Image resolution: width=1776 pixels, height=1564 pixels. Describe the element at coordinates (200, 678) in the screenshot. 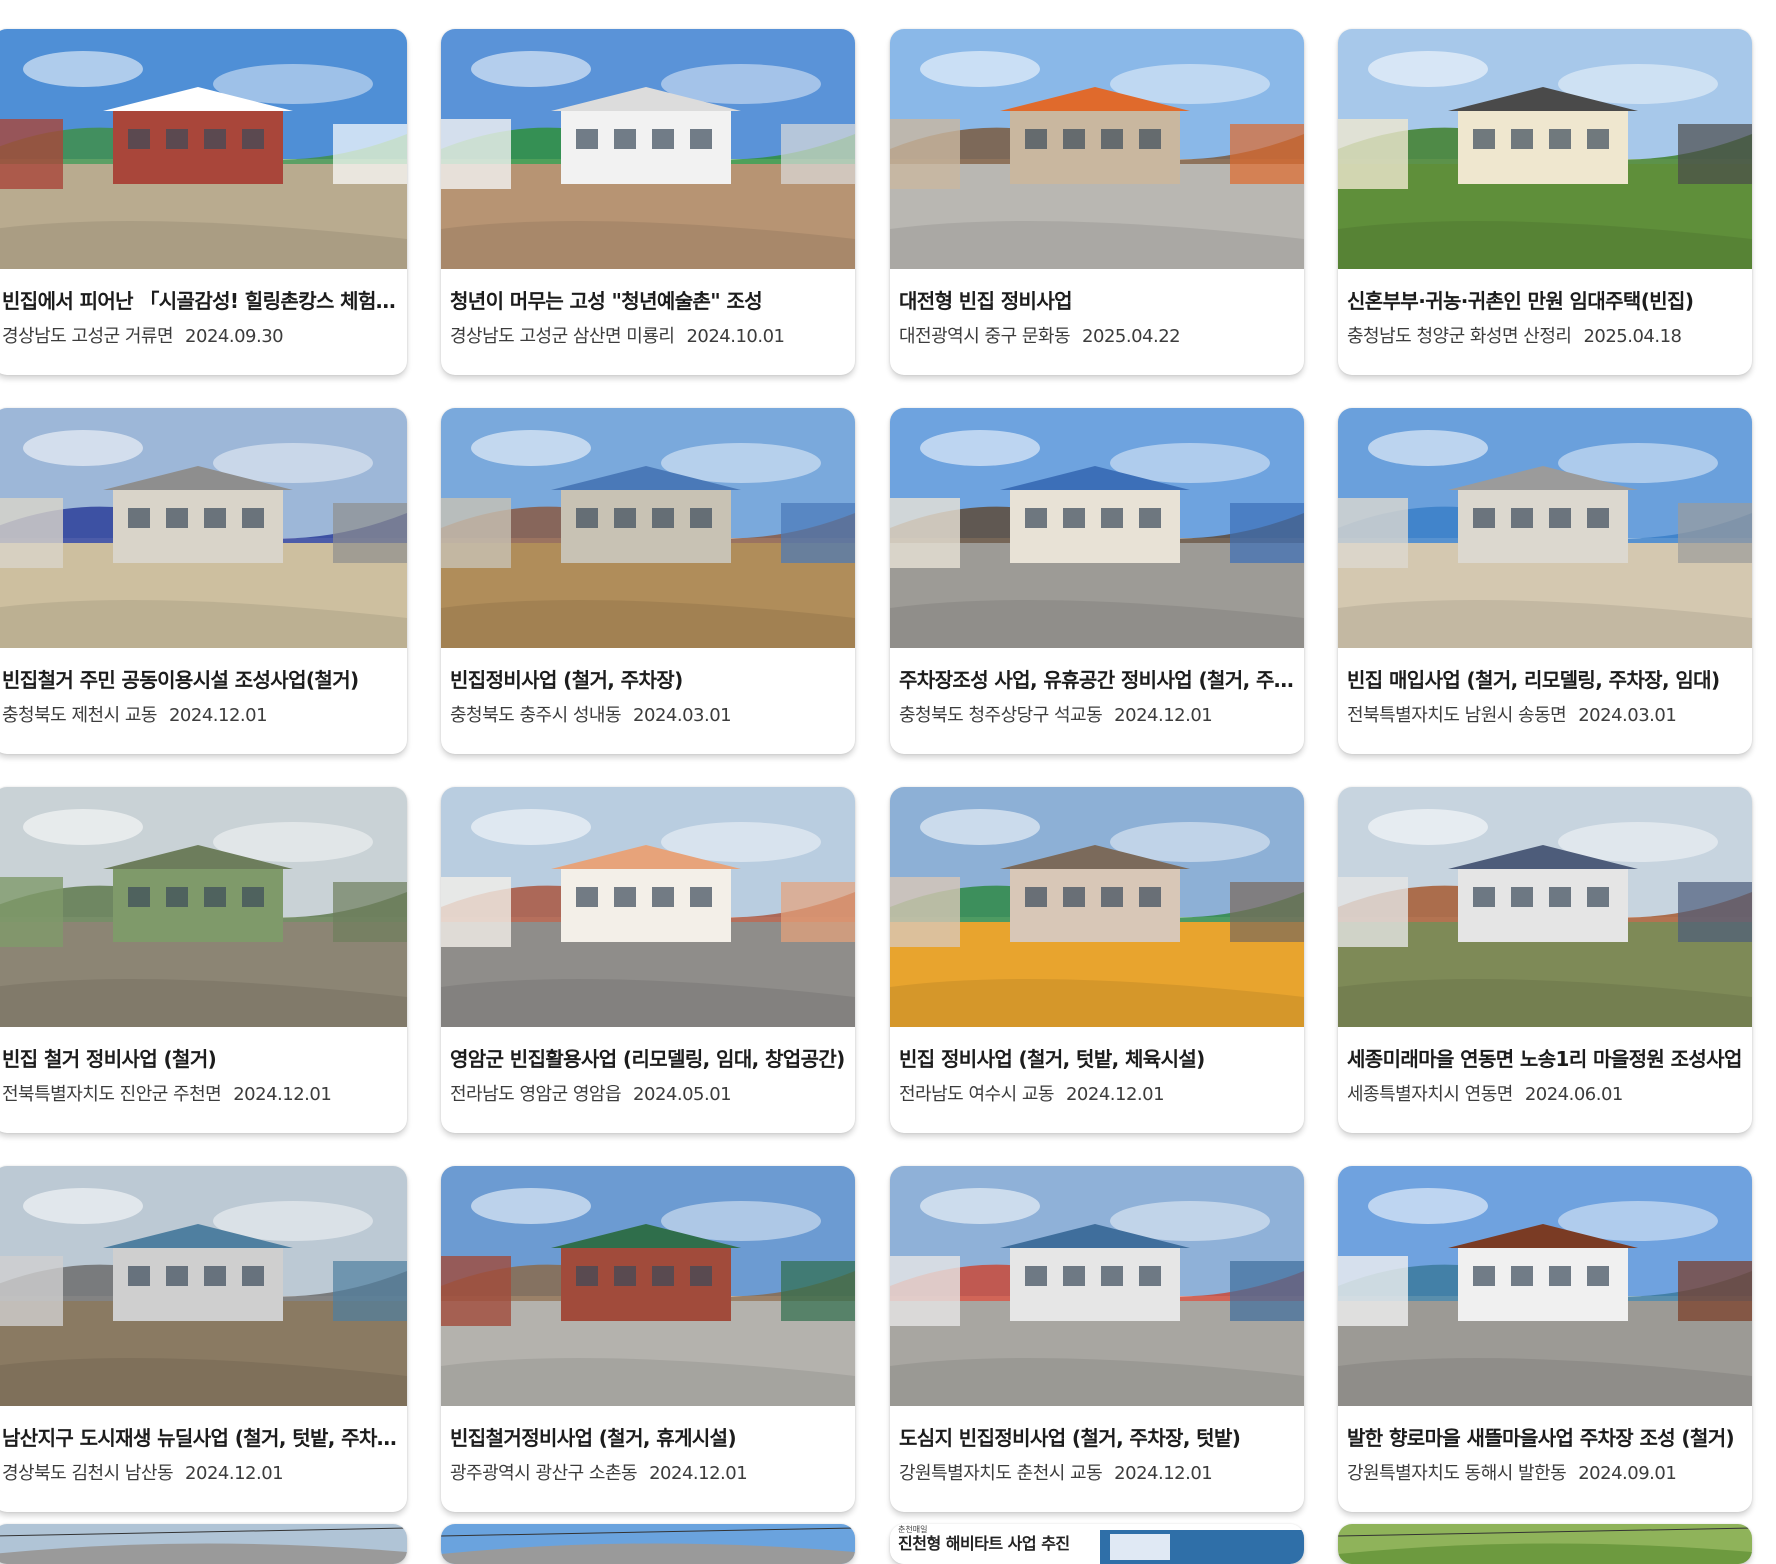

I see `project-title: 빈집철거 주민 공동이용시설 조성사업(철거)` at that location.